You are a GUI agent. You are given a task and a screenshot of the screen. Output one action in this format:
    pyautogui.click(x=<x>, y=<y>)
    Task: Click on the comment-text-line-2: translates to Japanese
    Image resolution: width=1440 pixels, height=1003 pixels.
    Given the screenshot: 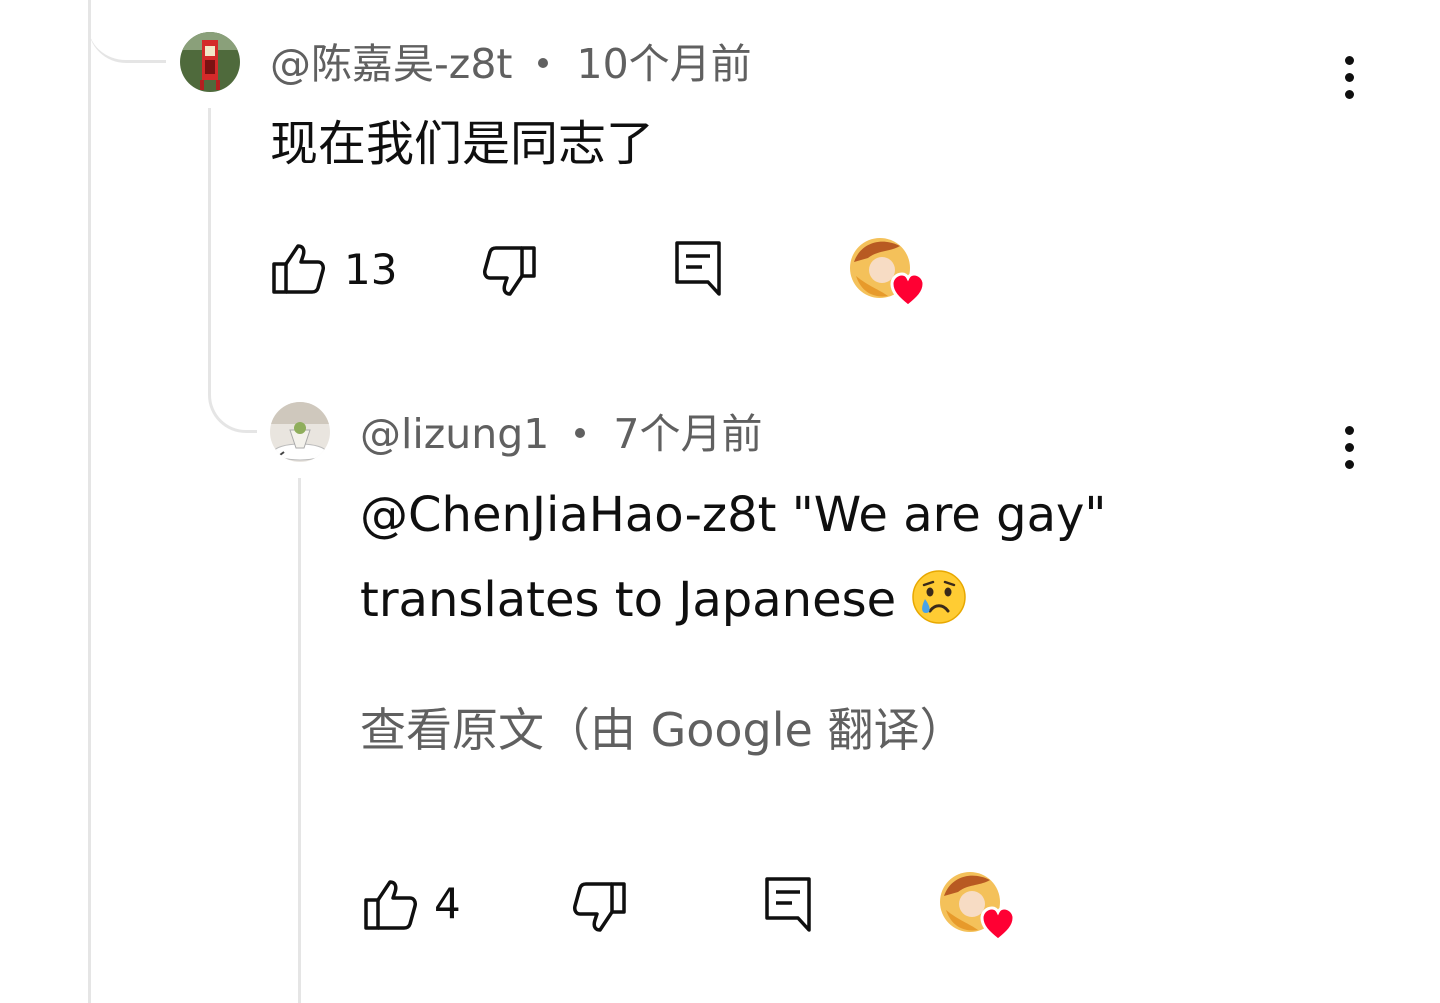 What is the action you would take?
    pyautogui.click(x=663, y=600)
    